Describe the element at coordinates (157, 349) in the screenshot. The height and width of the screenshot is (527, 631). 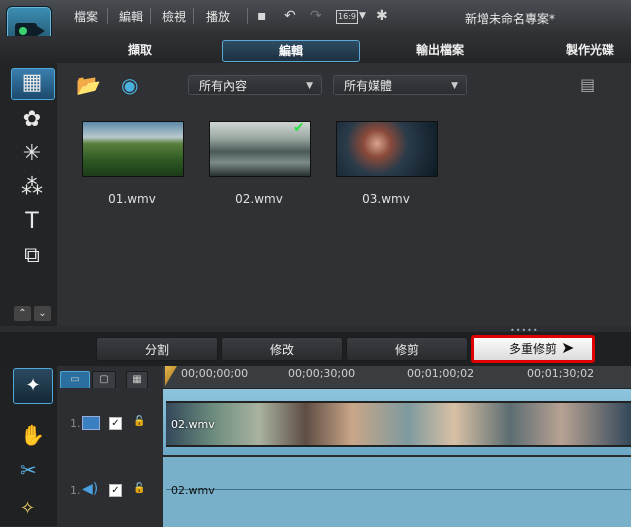
I see `split-button: 分割` at that location.